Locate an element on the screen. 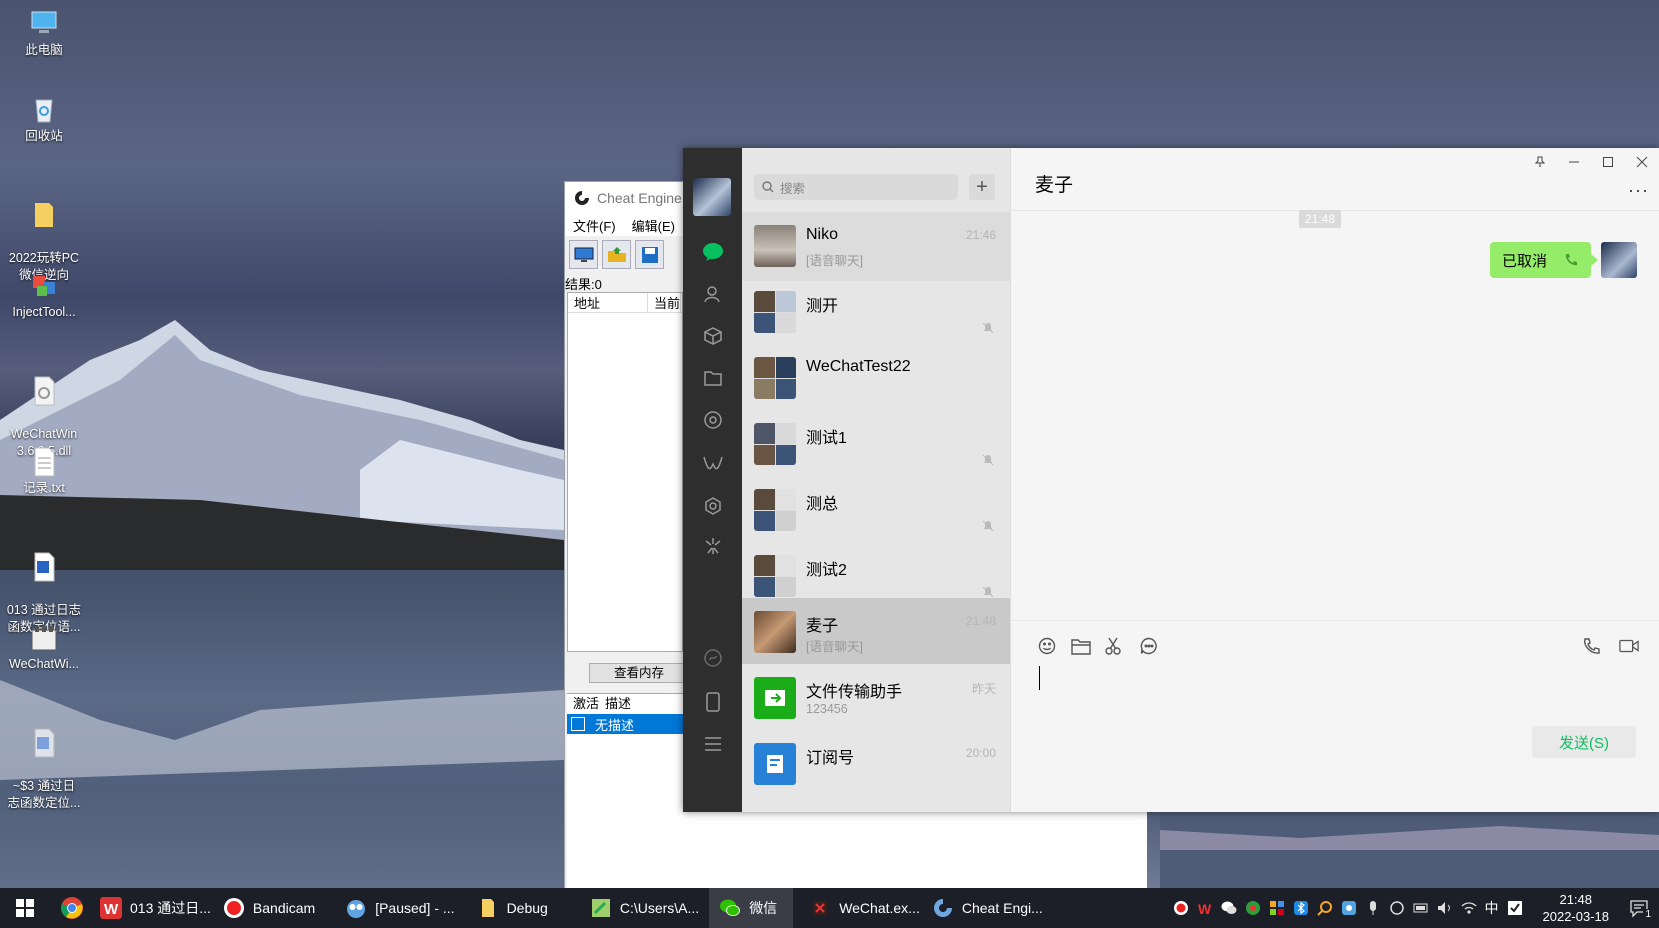 This screenshot has width=1659, height=928. column-address: 地址 is located at coordinates (608, 302).